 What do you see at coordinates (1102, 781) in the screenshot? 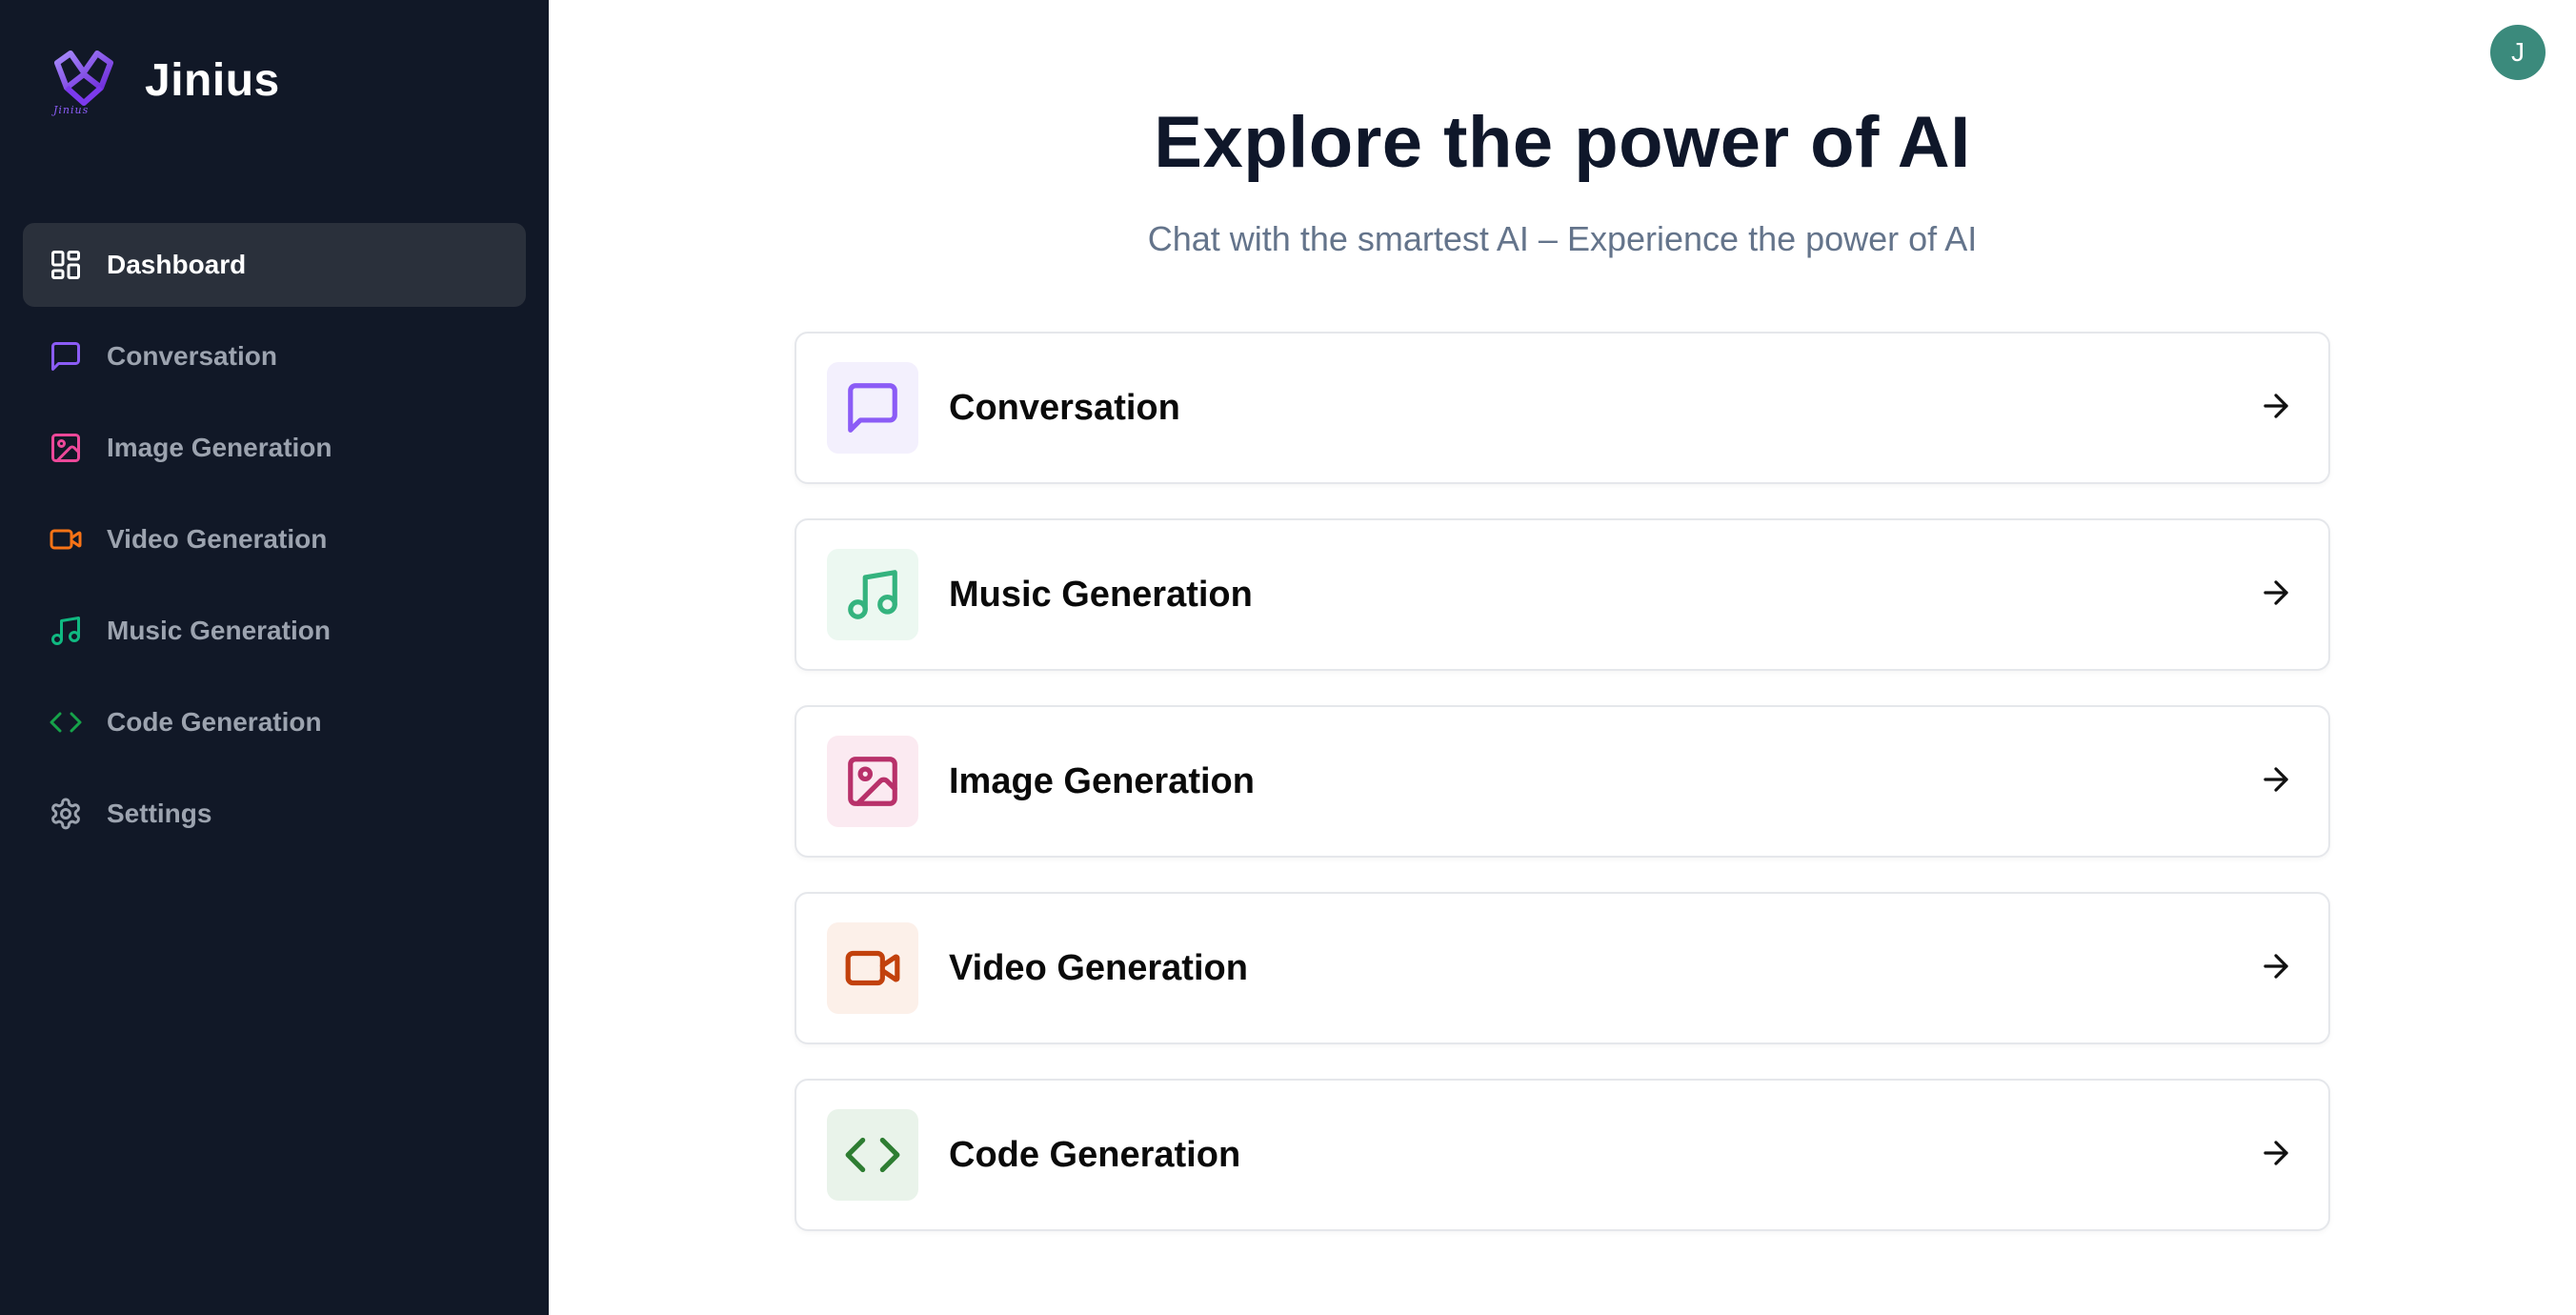
I see `card-label: Image Generation` at bounding box center [1102, 781].